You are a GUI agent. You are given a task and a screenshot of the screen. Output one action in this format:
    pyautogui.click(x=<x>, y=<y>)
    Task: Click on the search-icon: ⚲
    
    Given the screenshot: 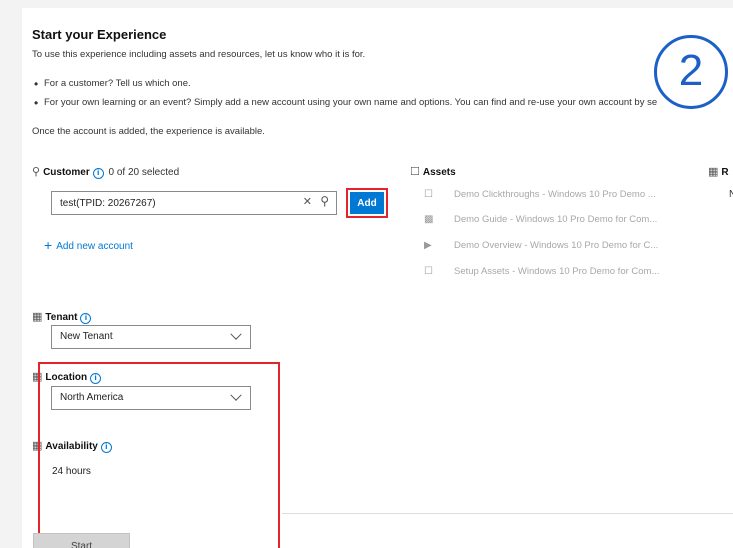 What is the action you would take?
    pyautogui.click(x=324, y=201)
    